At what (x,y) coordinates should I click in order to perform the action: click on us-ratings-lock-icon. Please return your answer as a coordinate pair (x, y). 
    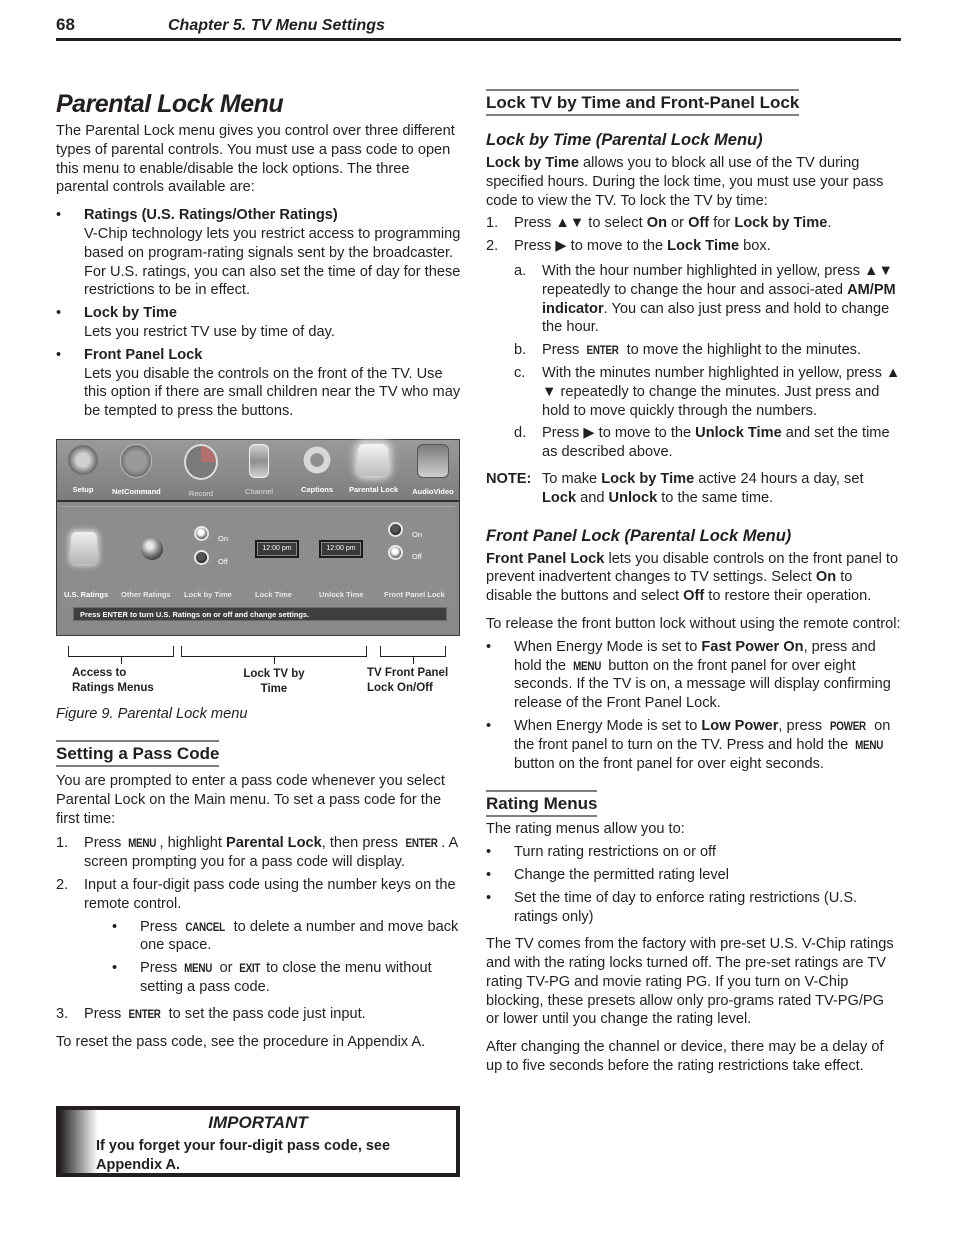
    Looking at the image, I should click on (84, 548).